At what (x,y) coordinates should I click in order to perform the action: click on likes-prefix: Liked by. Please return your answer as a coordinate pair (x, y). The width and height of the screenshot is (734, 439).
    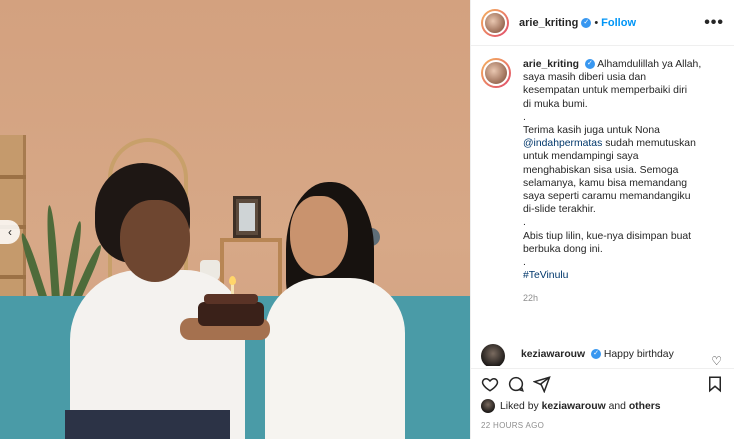
    Looking at the image, I should click on (519, 406).